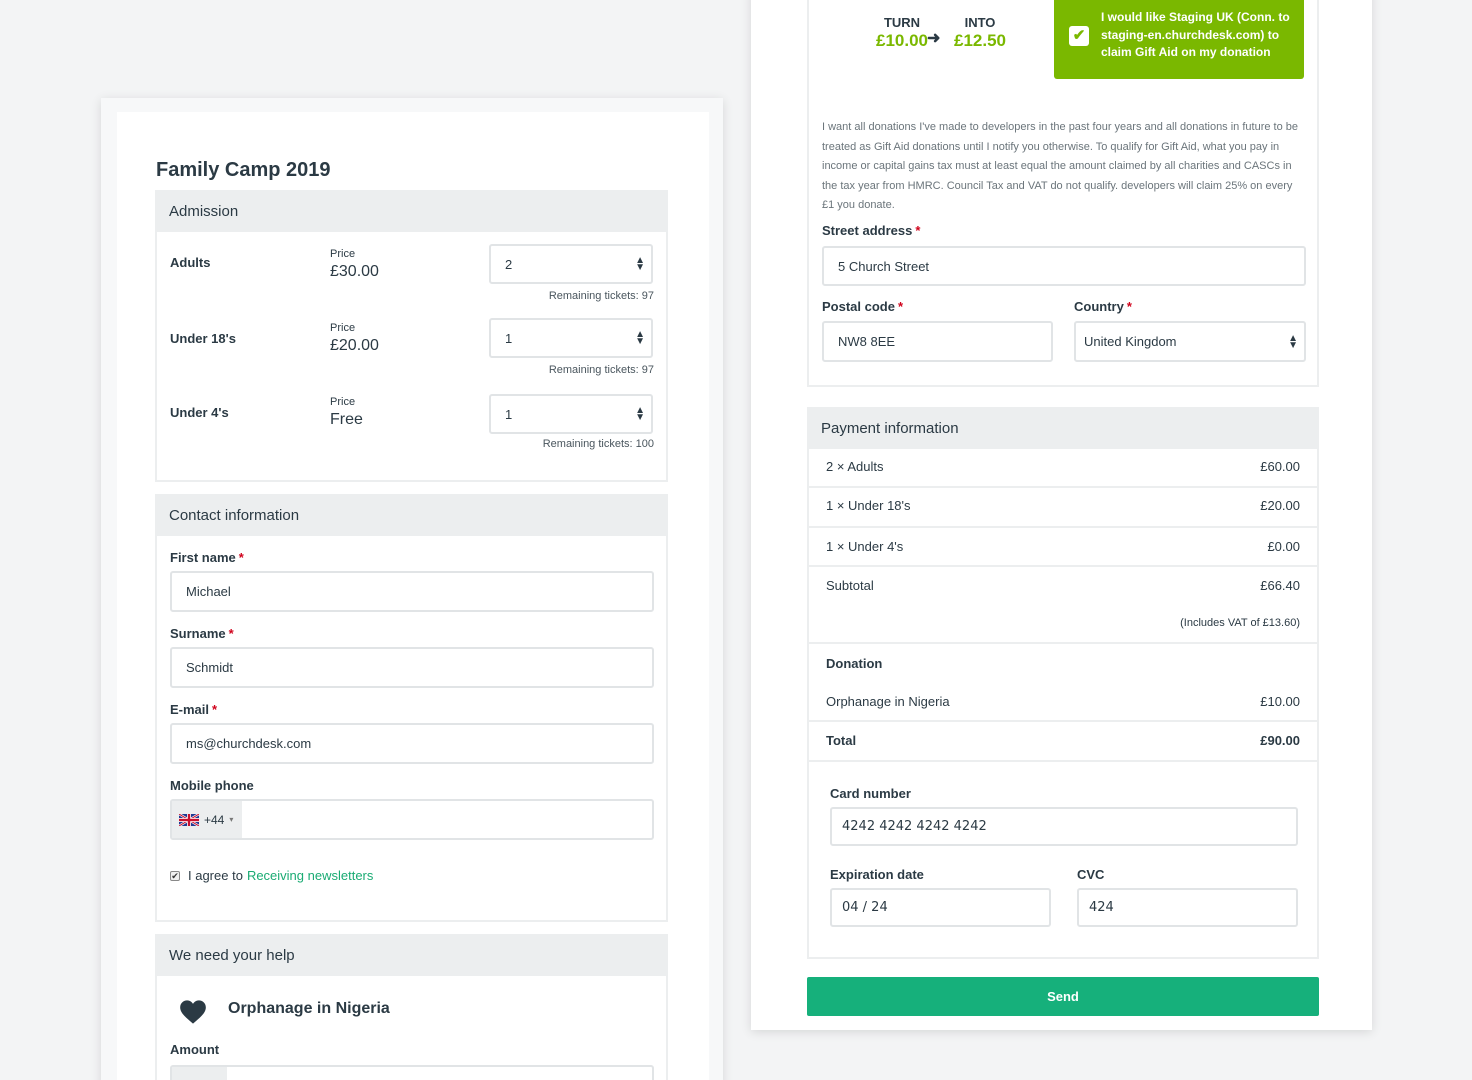  Describe the element at coordinates (195, 1049) in the screenshot. I see `amount-label: Amount` at that location.